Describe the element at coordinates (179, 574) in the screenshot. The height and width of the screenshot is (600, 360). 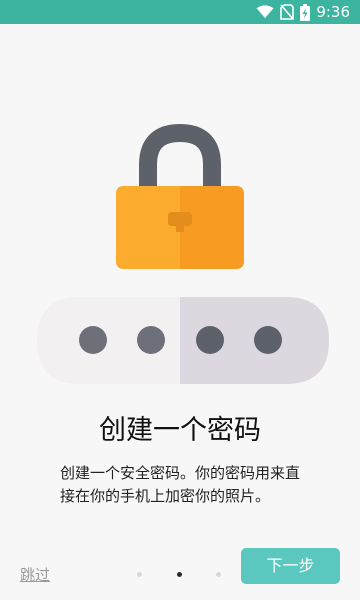
I see `page-dot-active` at that location.